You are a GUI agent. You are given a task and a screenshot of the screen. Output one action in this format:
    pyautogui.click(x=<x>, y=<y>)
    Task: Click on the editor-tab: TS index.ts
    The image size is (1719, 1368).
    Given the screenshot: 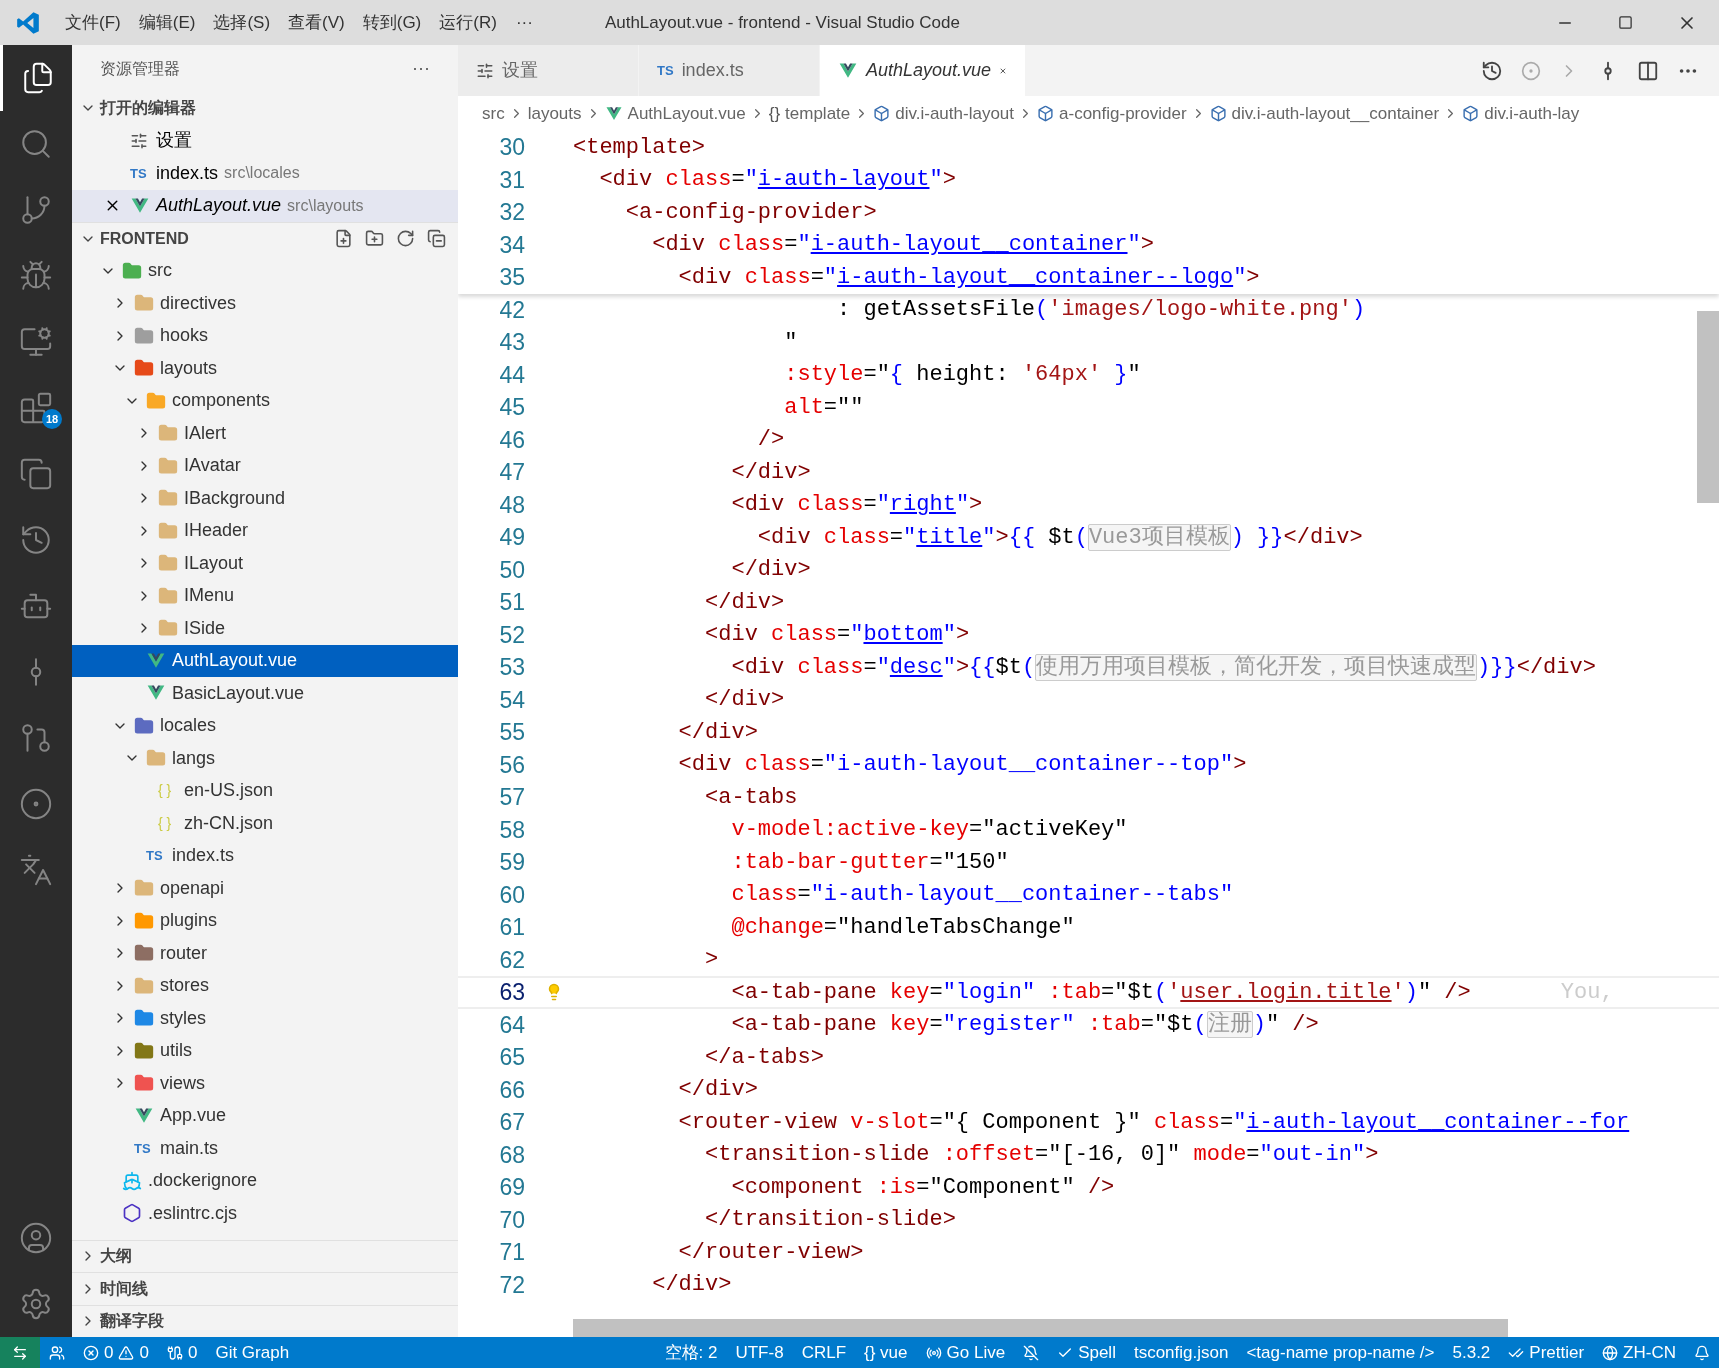 What is the action you would take?
    pyautogui.click(x=729, y=70)
    